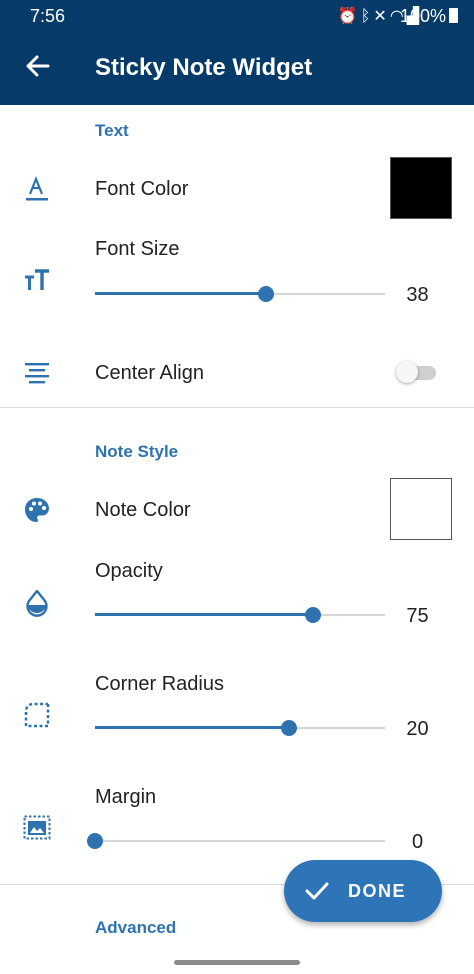 Image resolution: width=474 pixels, height=974 pixels. I want to click on page-title: Sticky Note Widget, so click(204, 67).